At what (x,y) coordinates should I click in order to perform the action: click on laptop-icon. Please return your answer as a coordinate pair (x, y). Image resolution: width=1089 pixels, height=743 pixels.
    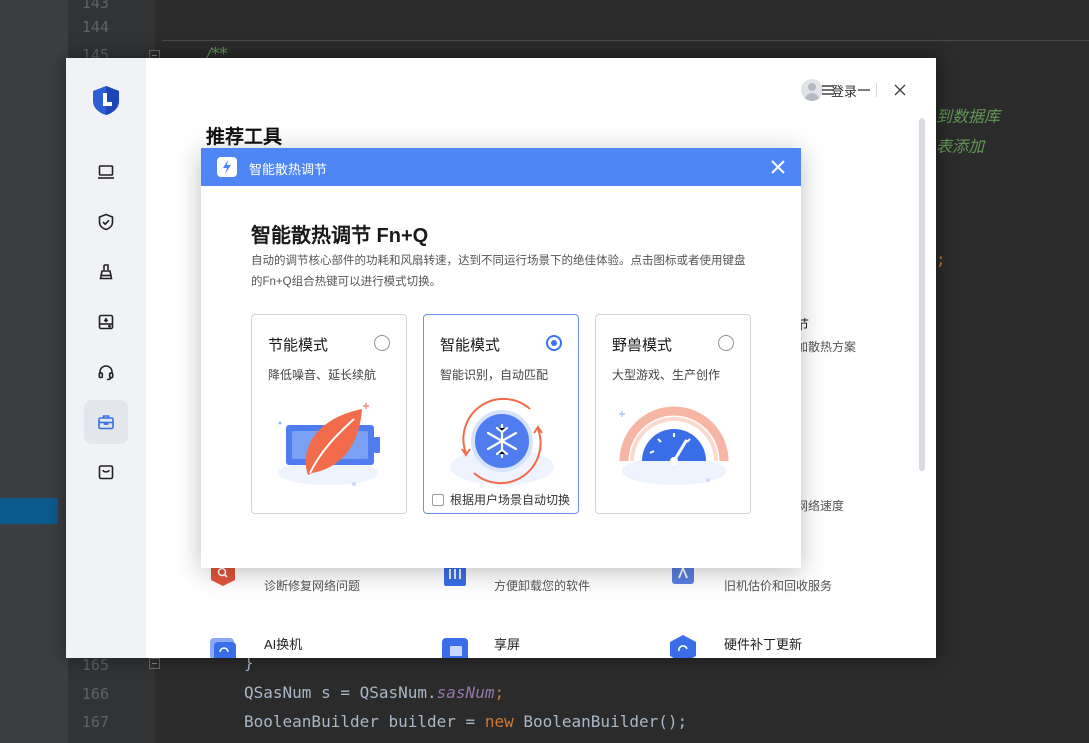
    Looking at the image, I should click on (106, 172).